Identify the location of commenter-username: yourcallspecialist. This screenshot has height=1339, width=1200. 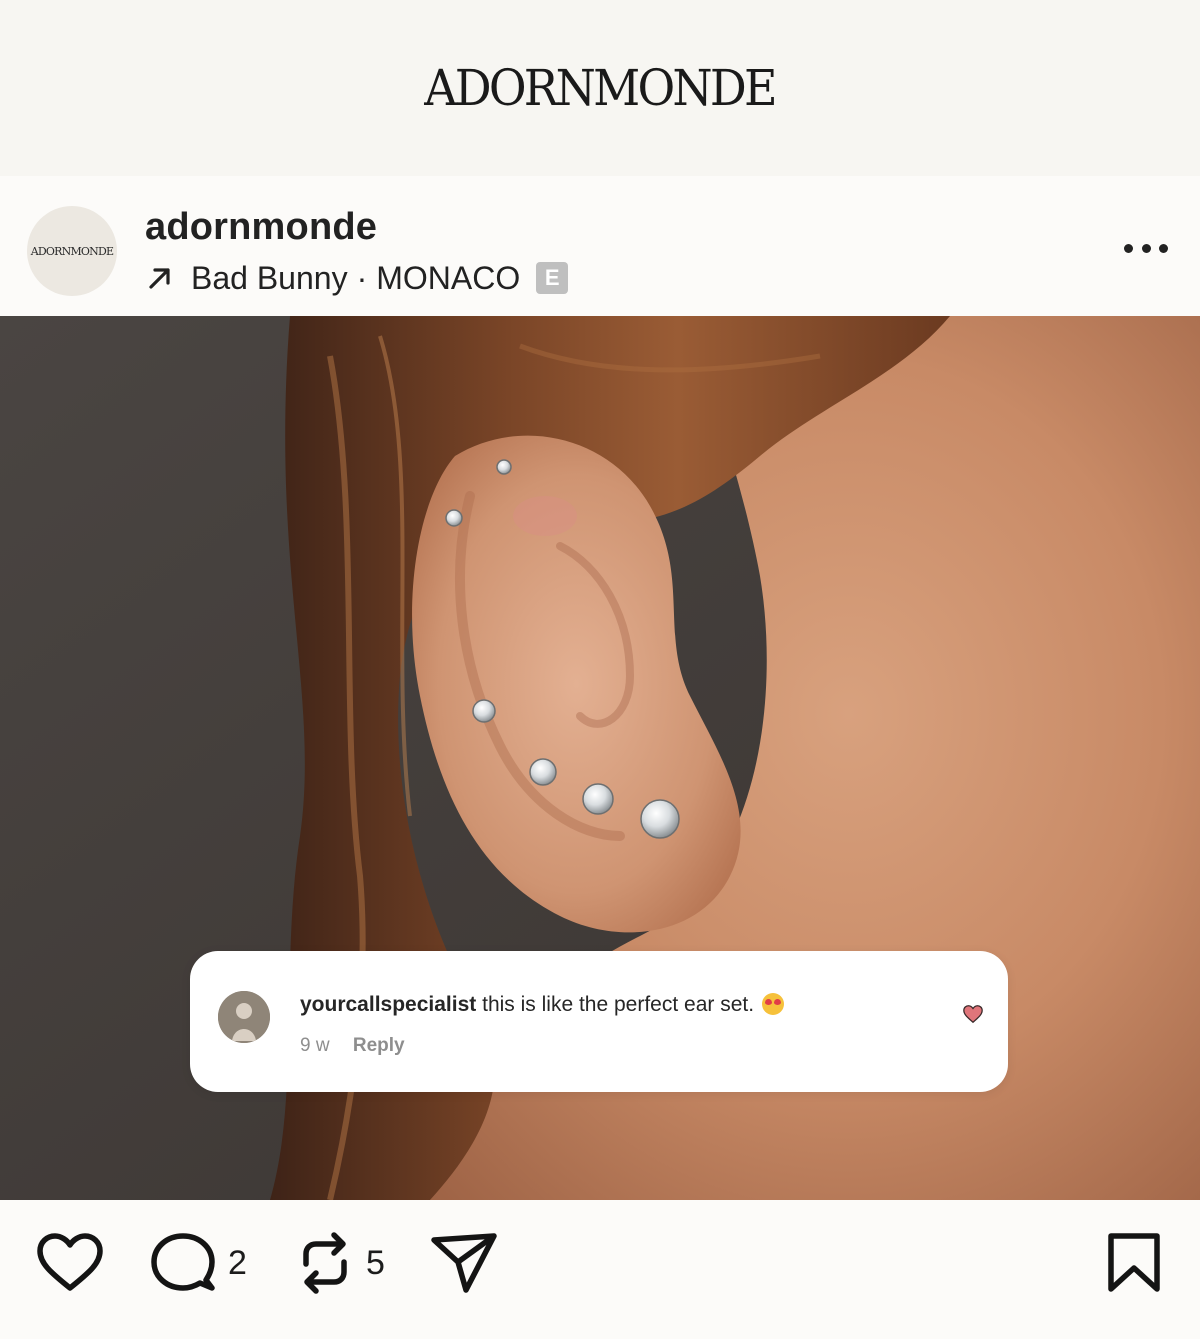
(388, 1004).